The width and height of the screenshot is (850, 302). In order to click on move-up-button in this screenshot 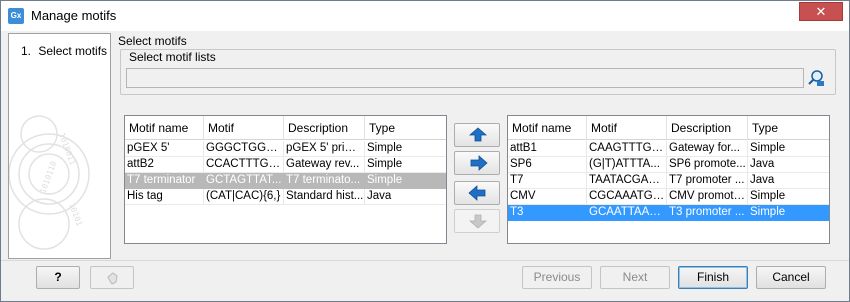, I will do `click(477, 135)`.